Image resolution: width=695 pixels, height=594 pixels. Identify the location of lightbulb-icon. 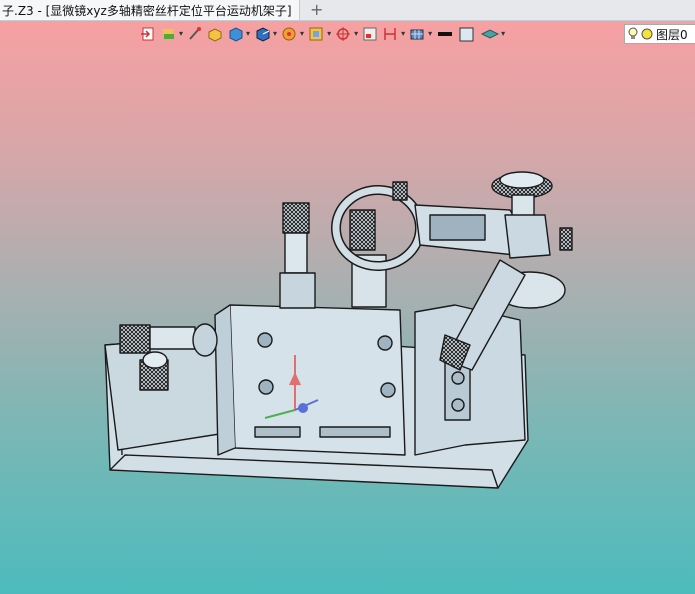
(633, 34).